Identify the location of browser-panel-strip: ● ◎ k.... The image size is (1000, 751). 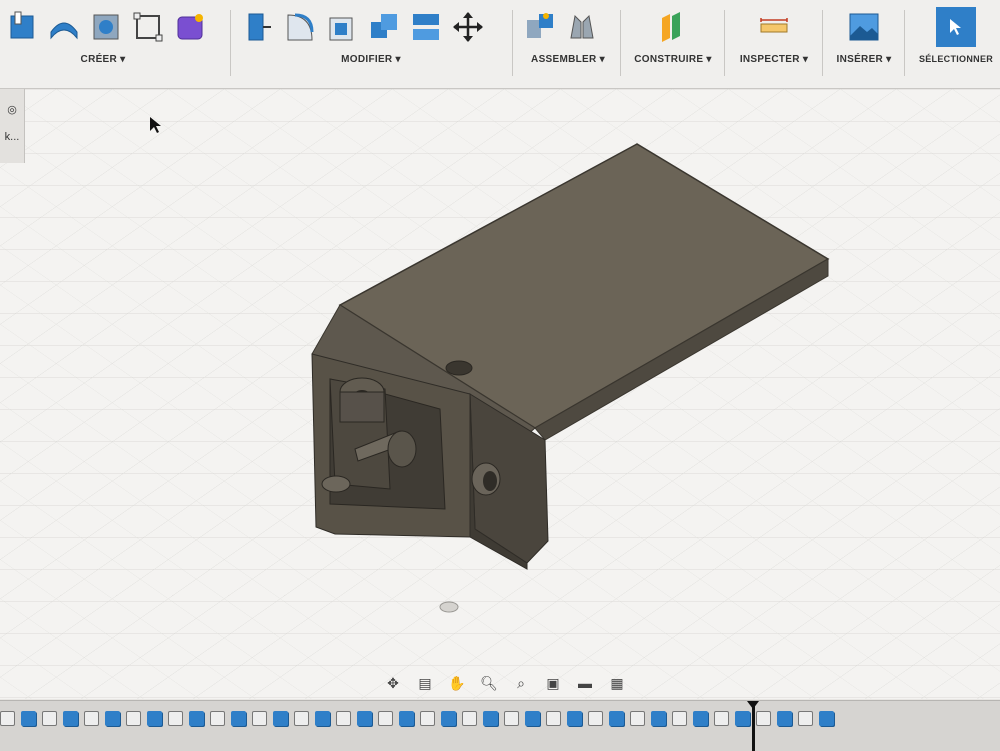
(12, 126).